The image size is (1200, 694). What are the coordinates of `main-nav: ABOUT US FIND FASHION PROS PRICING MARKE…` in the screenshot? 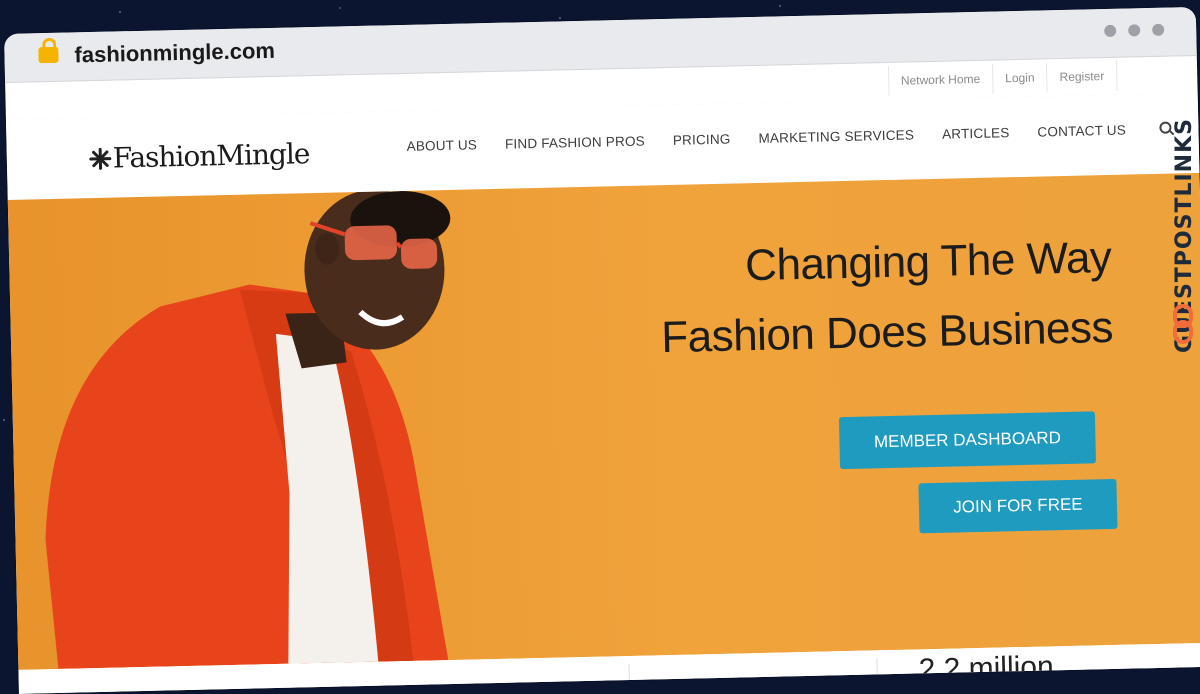 It's located at (791, 137).